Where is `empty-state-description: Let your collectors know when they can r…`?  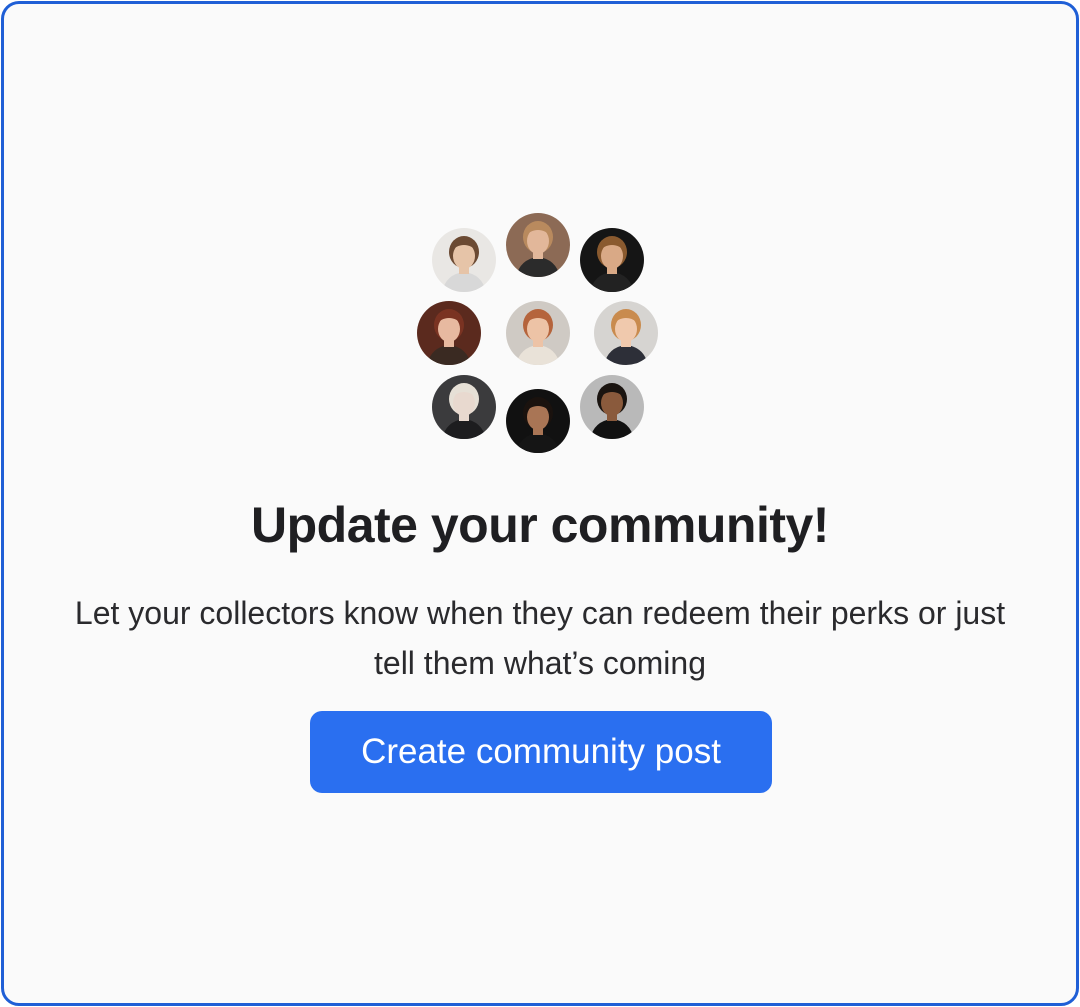
empty-state-description: Let your collectors know when they can r… is located at coordinates (540, 638).